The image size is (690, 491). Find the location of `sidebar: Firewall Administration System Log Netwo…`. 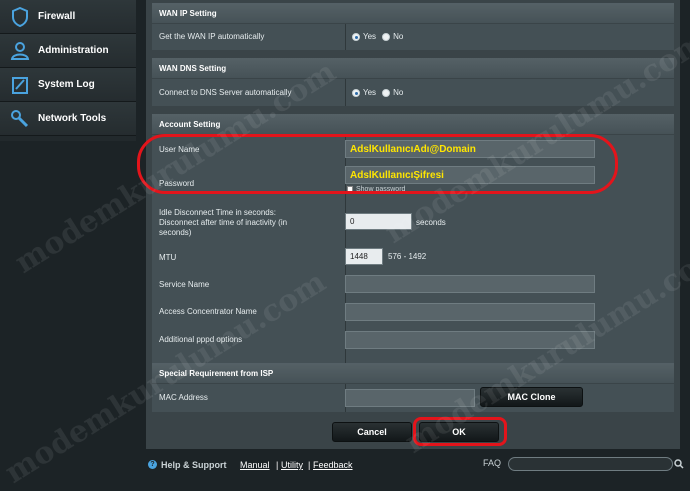

sidebar: Firewall Administration System Log Netwo… is located at coordinates (68, 70).